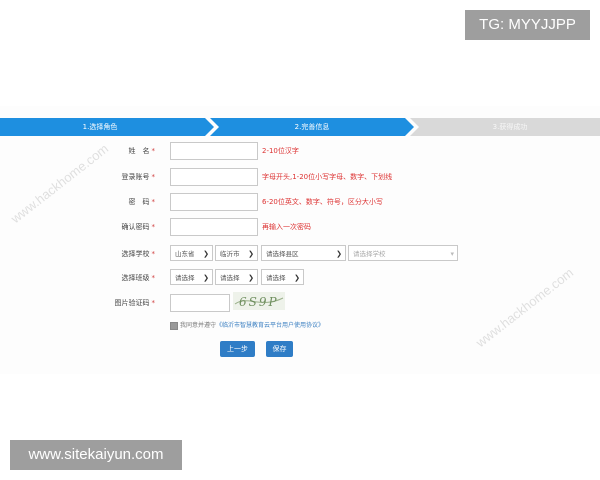 The image size is (600, 480). I want to click on agreement-row: 我同意并遵守《临沂市智慧教育云平台用户使用协议》, so click(247, 326).